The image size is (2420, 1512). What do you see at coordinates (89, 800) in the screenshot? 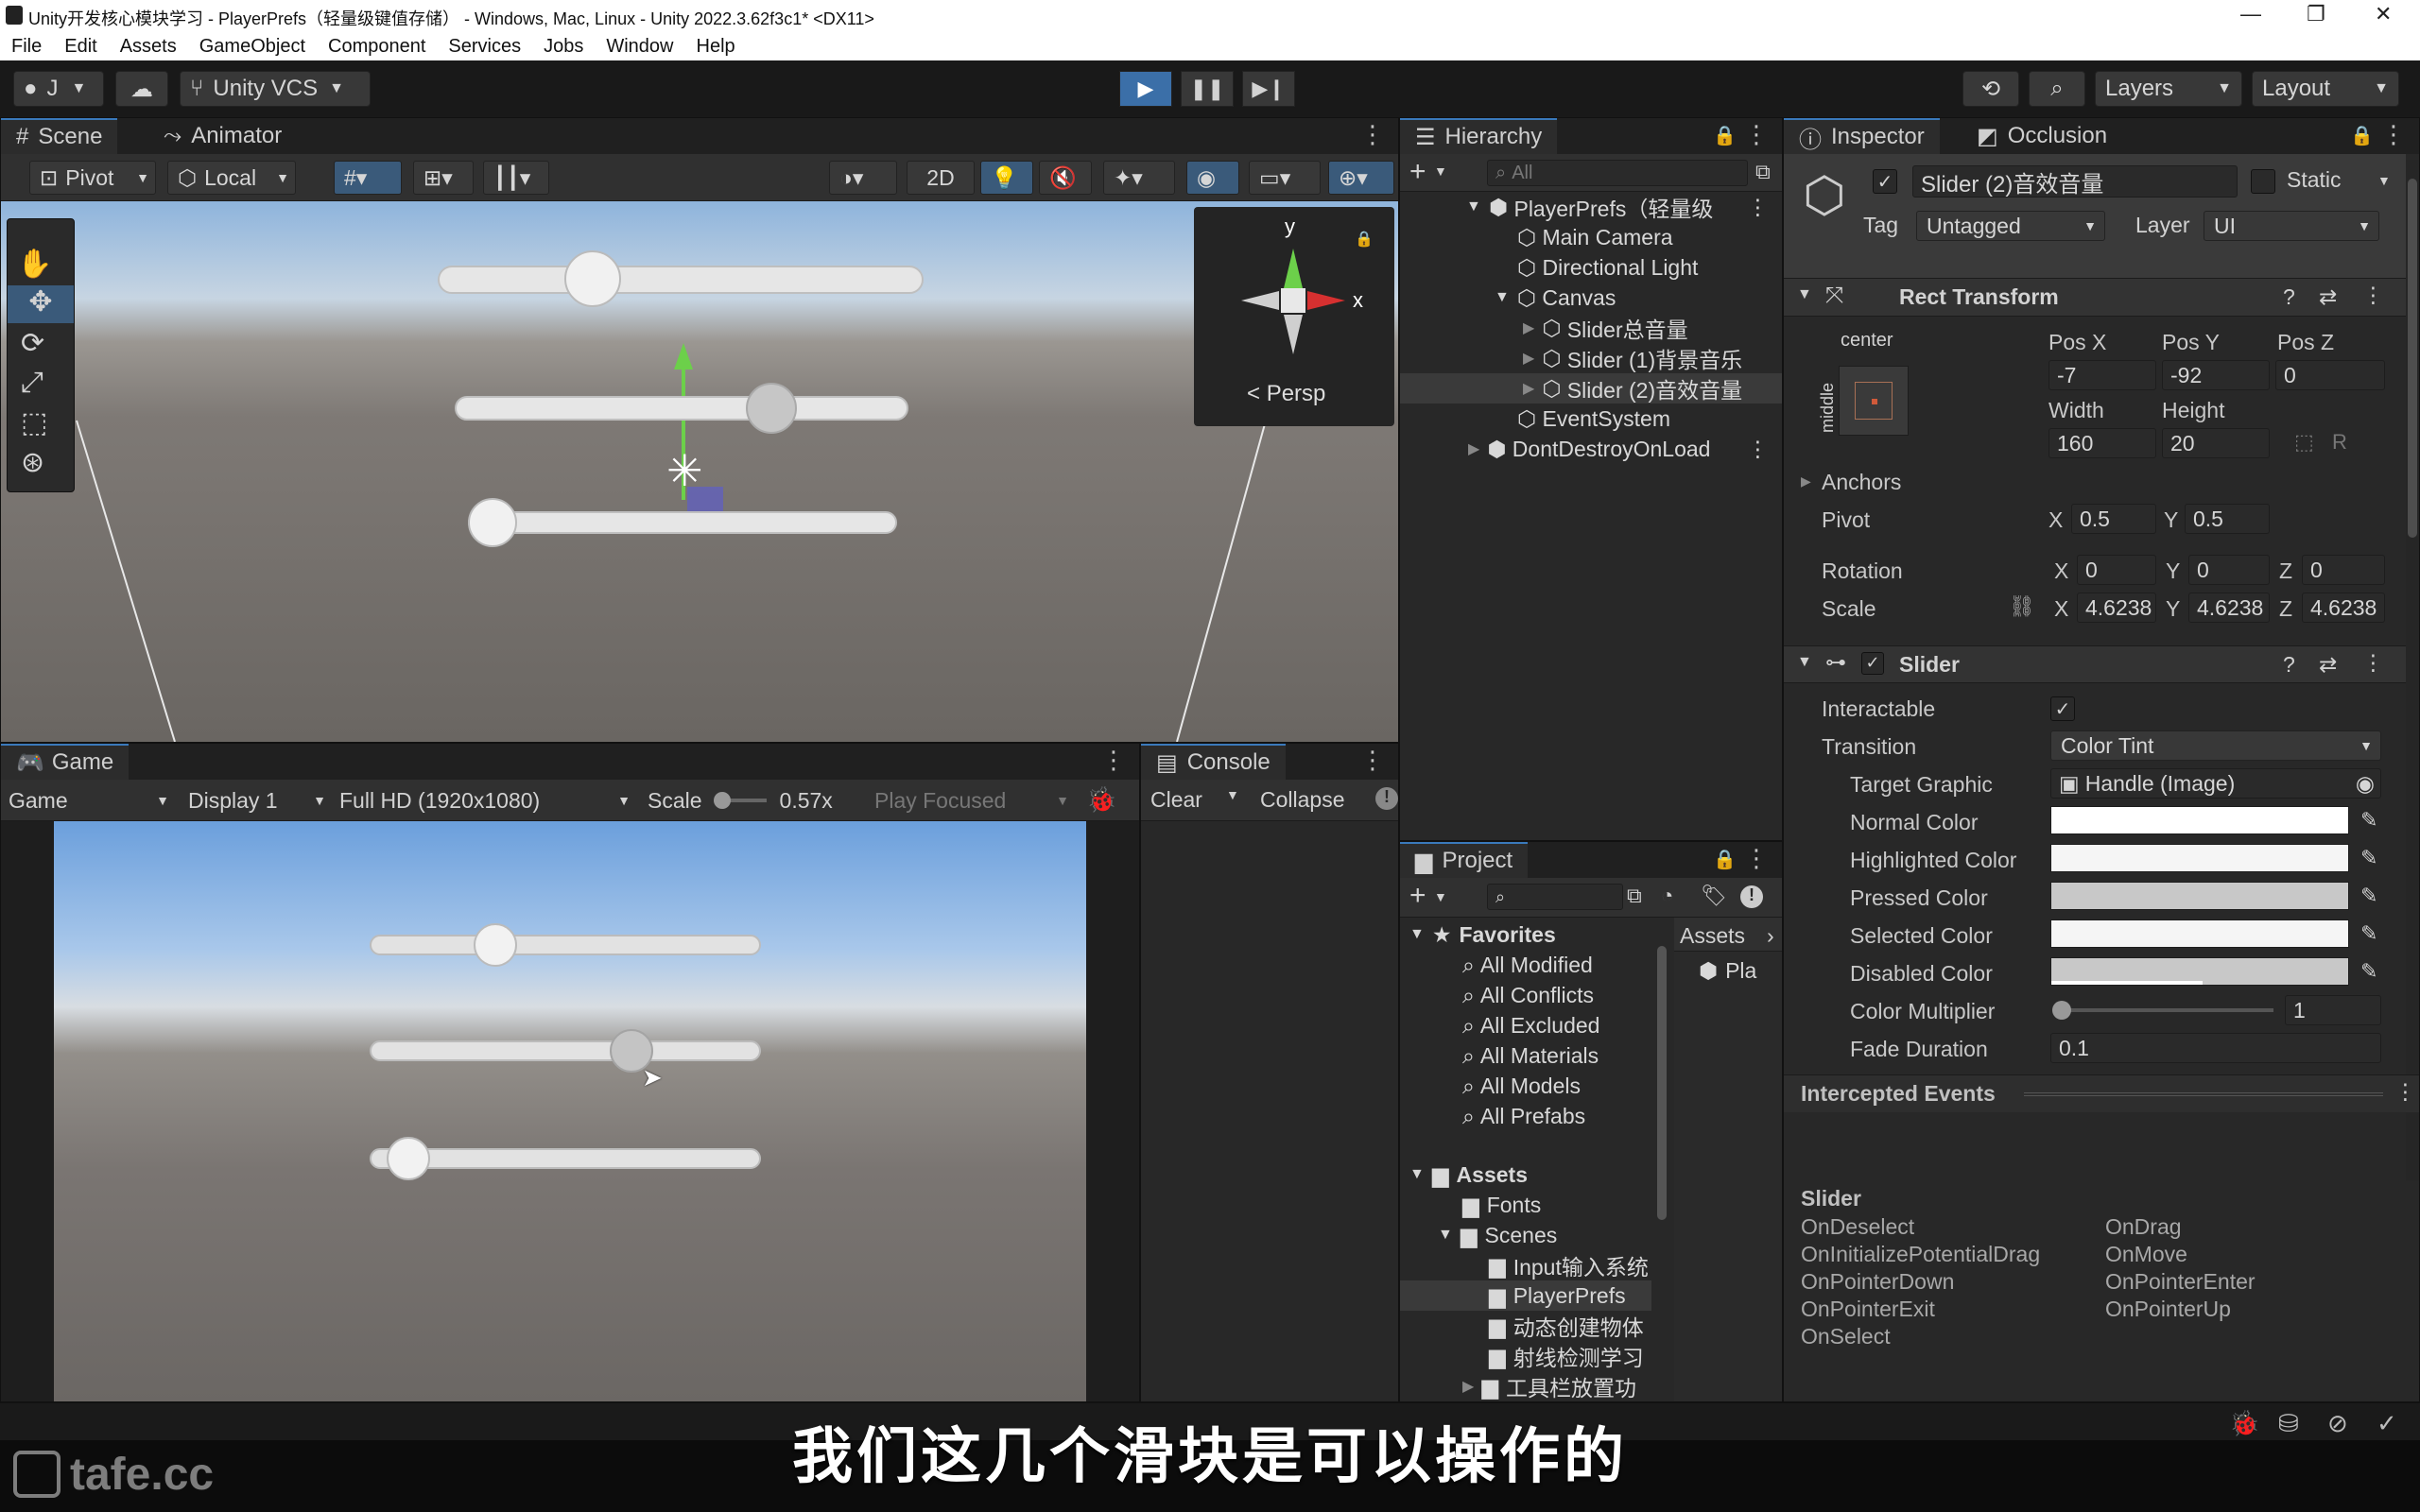
I see `game-mode-dropdown: Game ▼` at bounding box center [89, 800].